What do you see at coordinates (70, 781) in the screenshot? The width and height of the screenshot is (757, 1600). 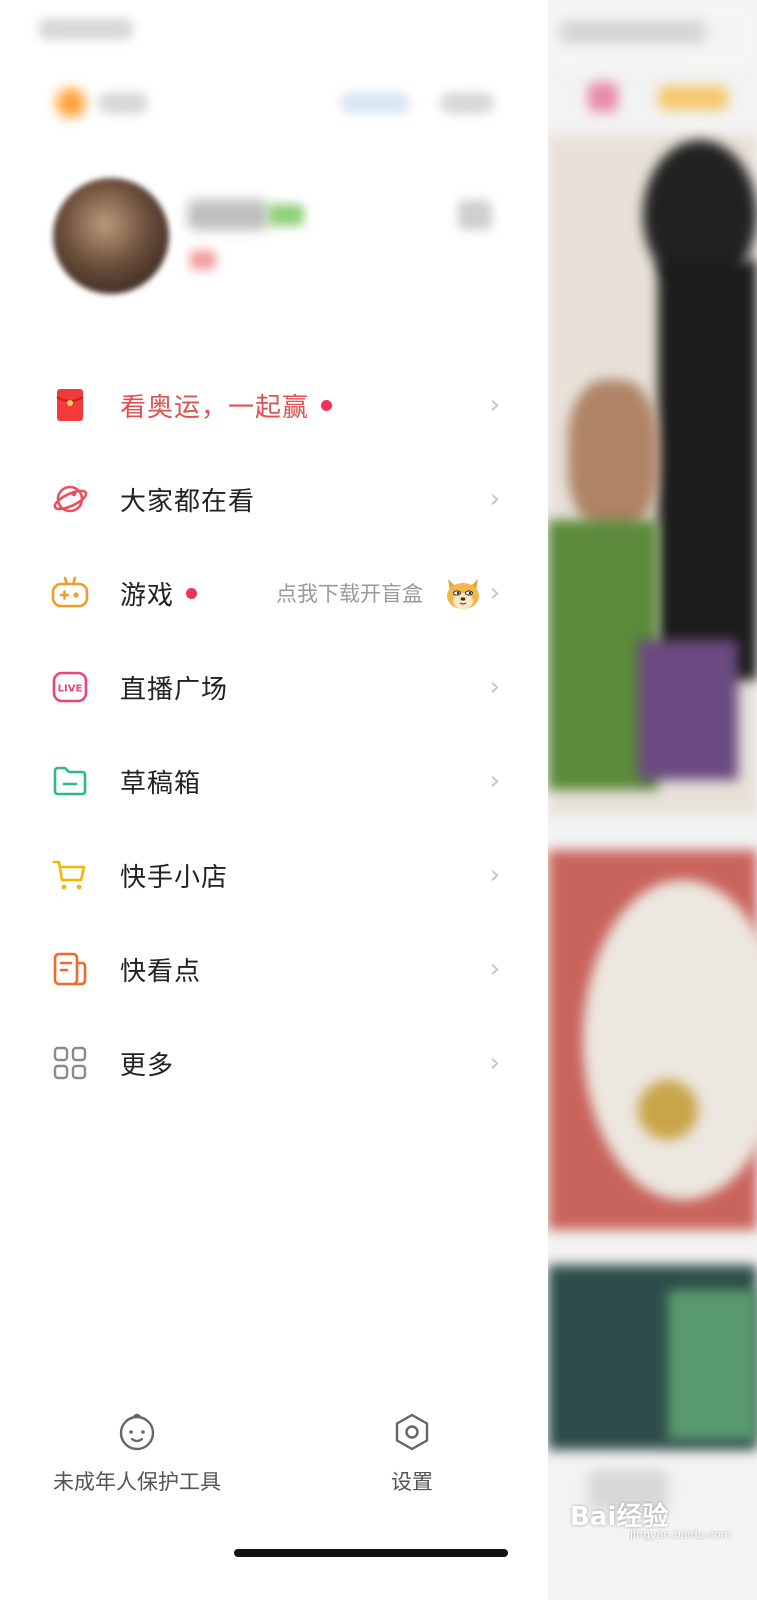 I see `folder-icon` at bounding box center [70, 781].